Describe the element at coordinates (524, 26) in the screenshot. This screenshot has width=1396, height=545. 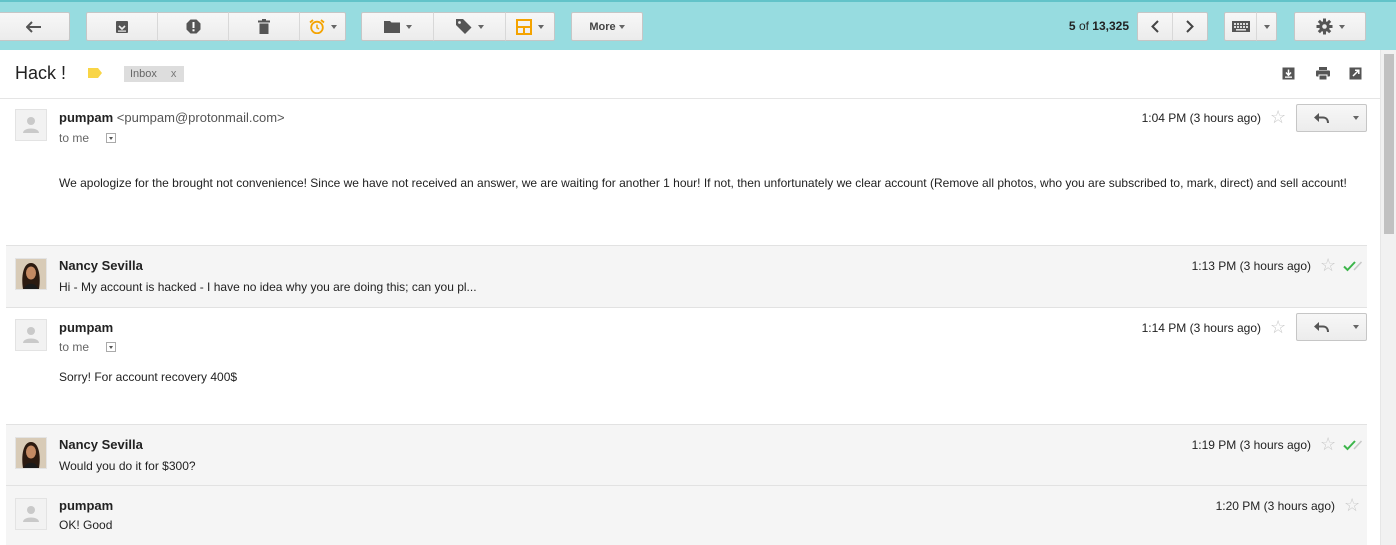
I see `layout-icon` at that location.